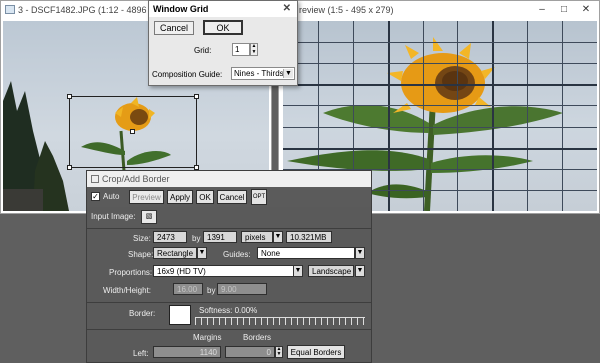  I want to click on crop-handle-bl, so click(69, 167).